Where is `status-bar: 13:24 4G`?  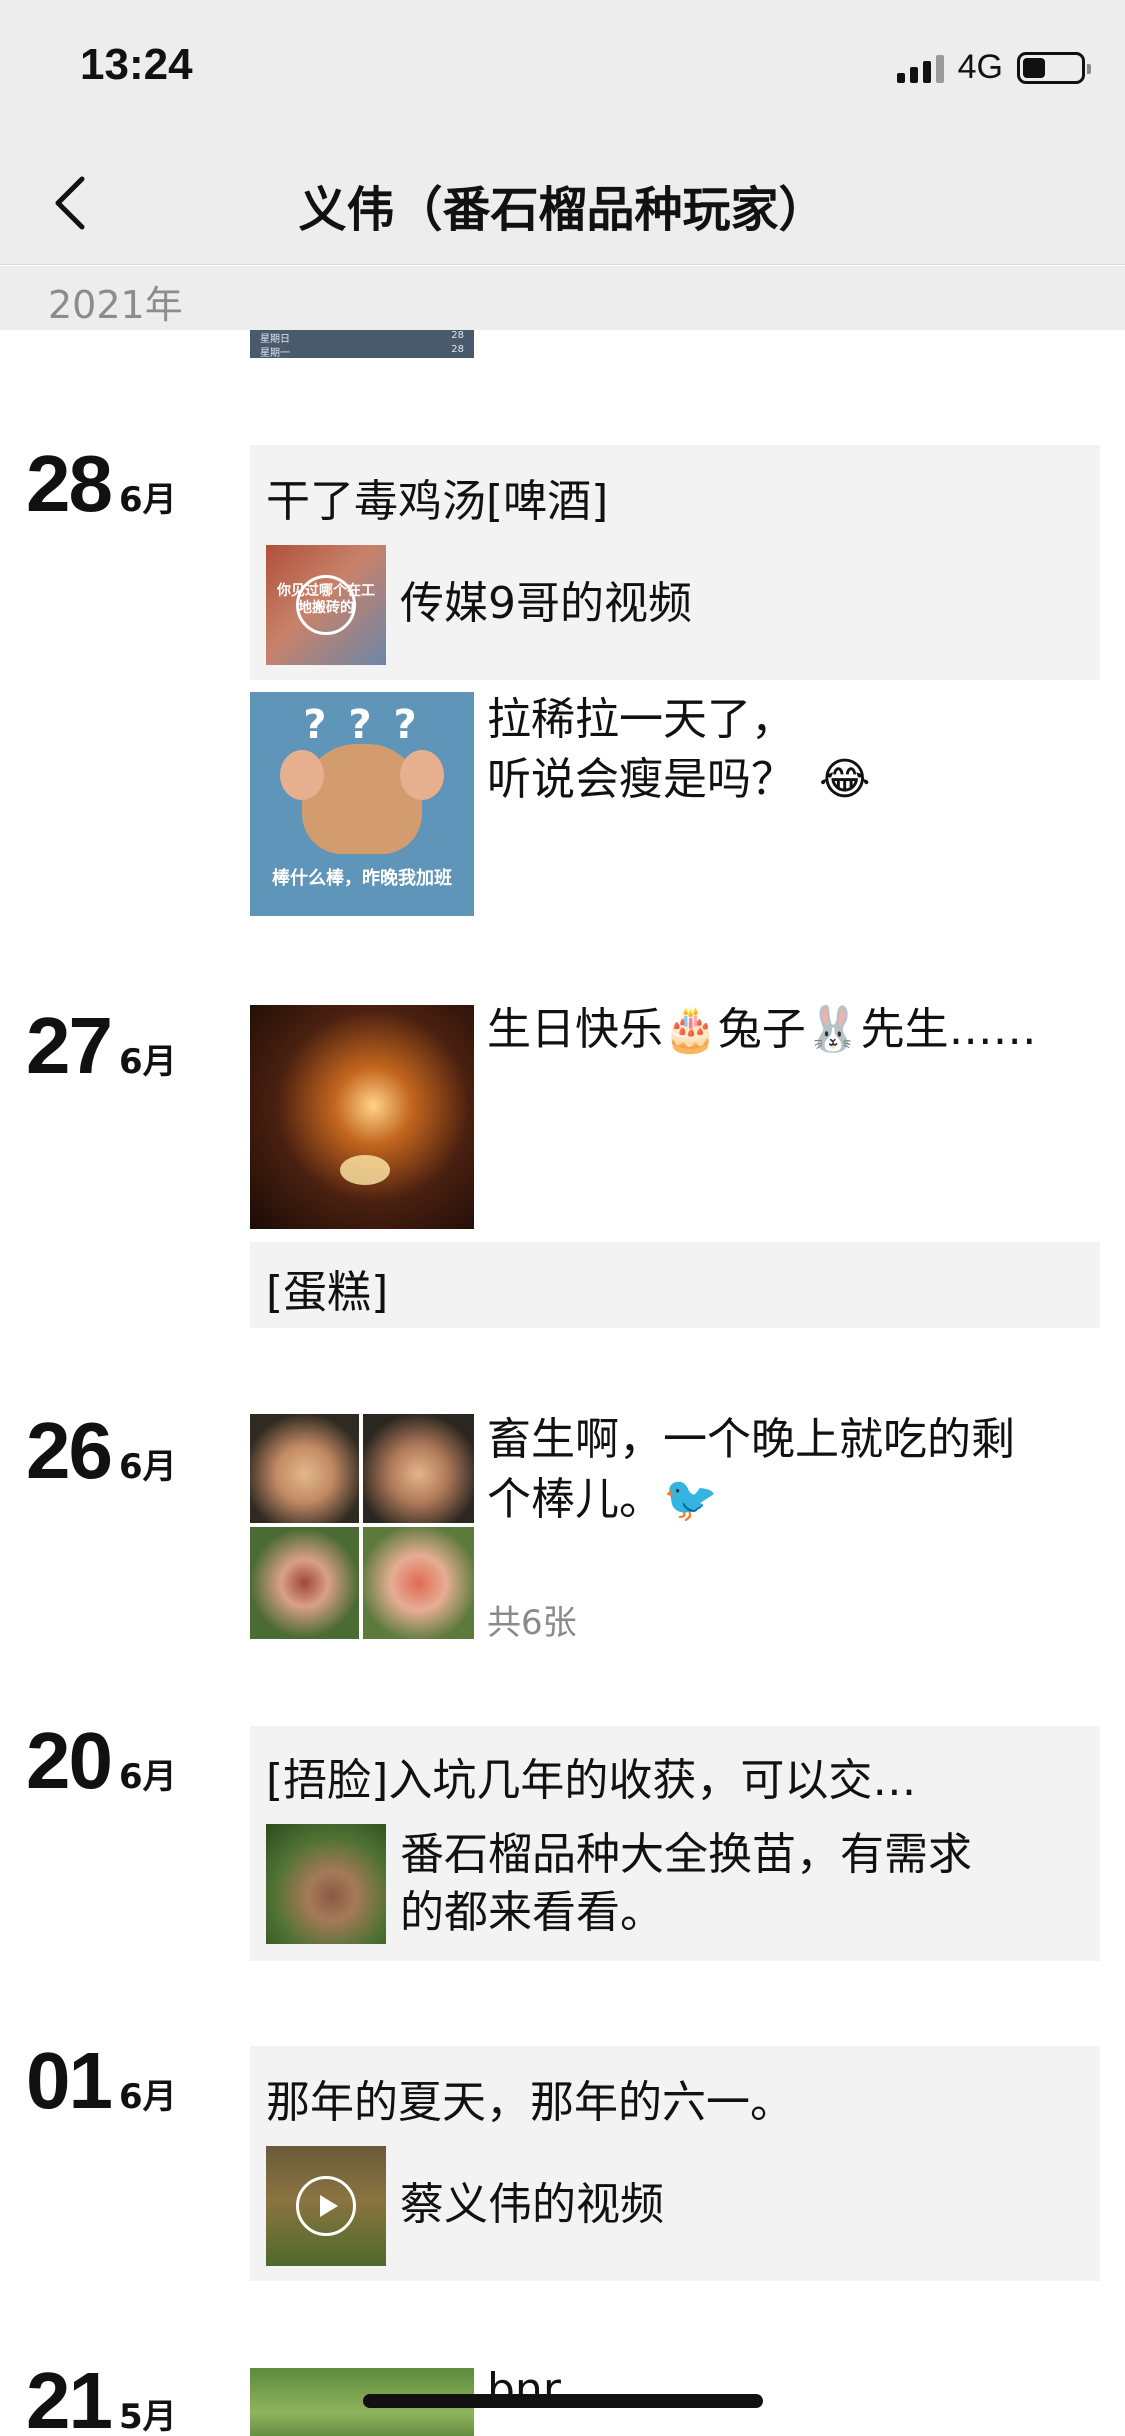 status-bar: 13:24 4G is located at coordinates (562, 70).